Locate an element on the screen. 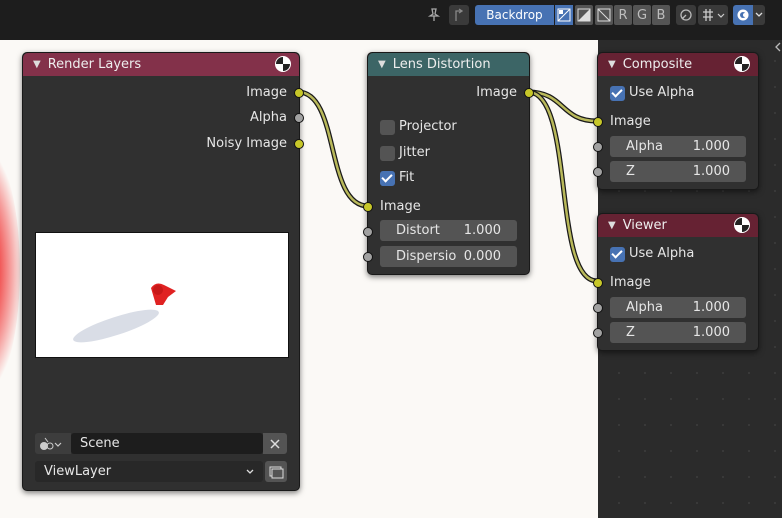  channel-g-label: G is located at coordinates (642, 15).